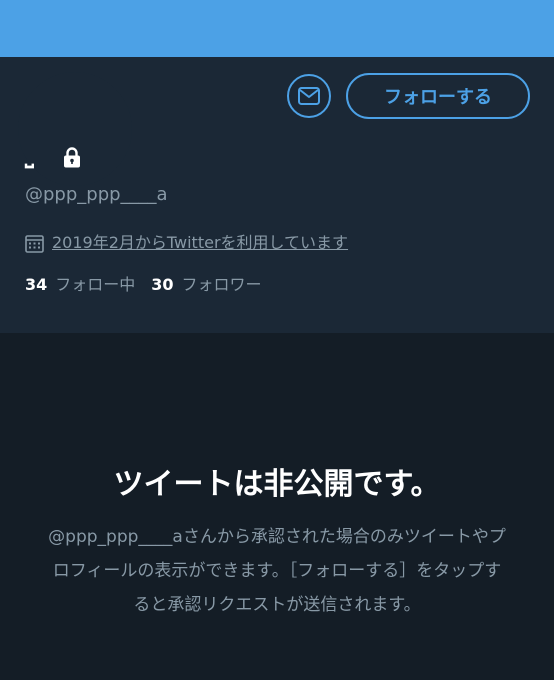 This screenshot has height=680, width=554. What do you see at coordinates (96, 194) in the screenshot?
I see `profile-handle: @ppp_ppp____a` at bounding box center [96, 194].